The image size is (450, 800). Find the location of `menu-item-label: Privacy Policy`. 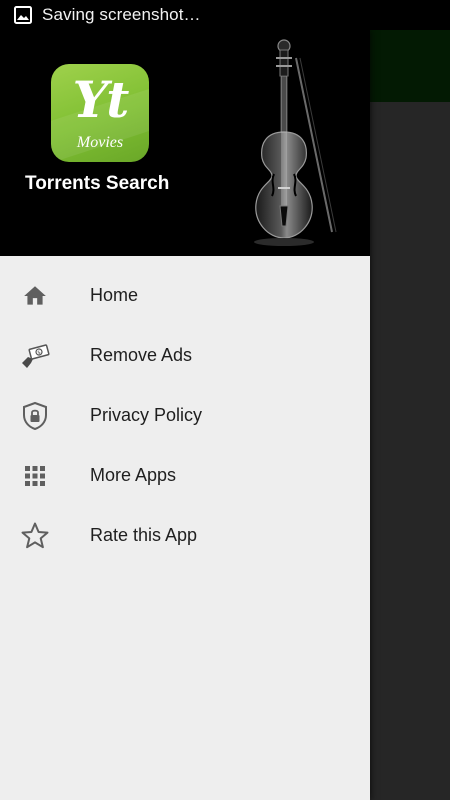

menu-item-label: Privacy Policy is located at coordinates (146, 415).